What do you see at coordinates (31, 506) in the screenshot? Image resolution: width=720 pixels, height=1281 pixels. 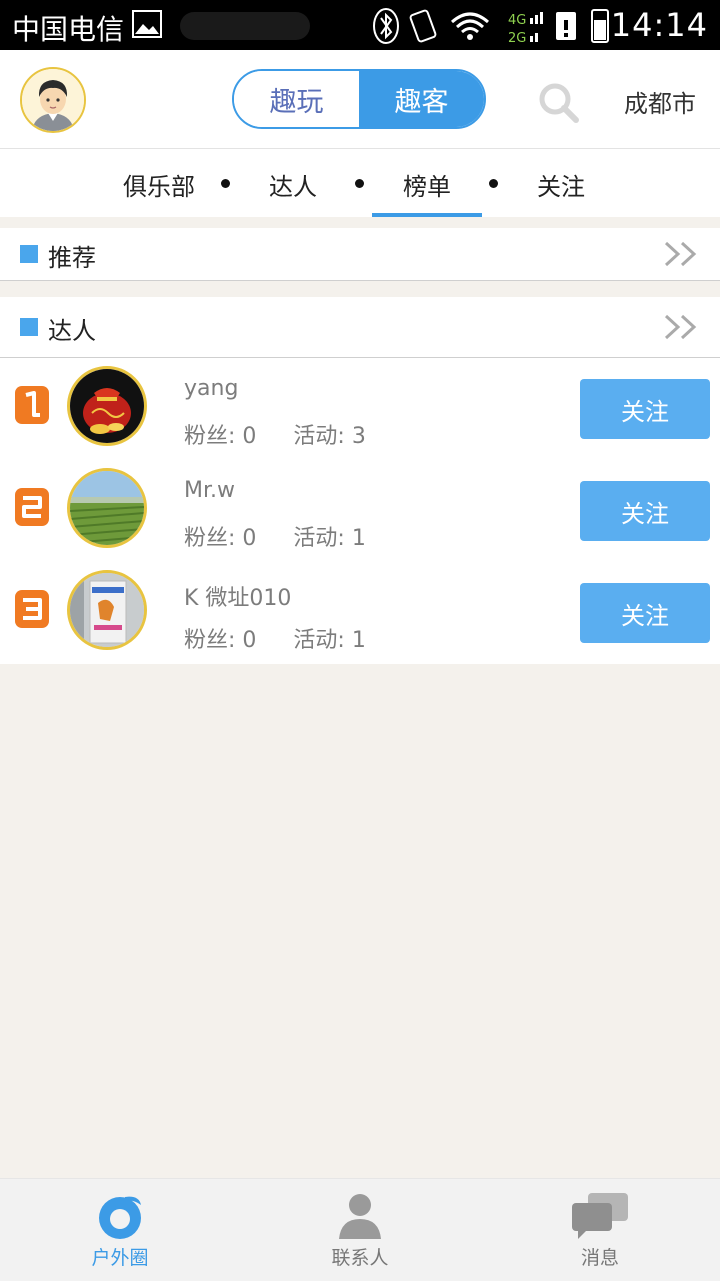 I see `rank-badge-2-icon: 2` at bounding box center [31, 506].